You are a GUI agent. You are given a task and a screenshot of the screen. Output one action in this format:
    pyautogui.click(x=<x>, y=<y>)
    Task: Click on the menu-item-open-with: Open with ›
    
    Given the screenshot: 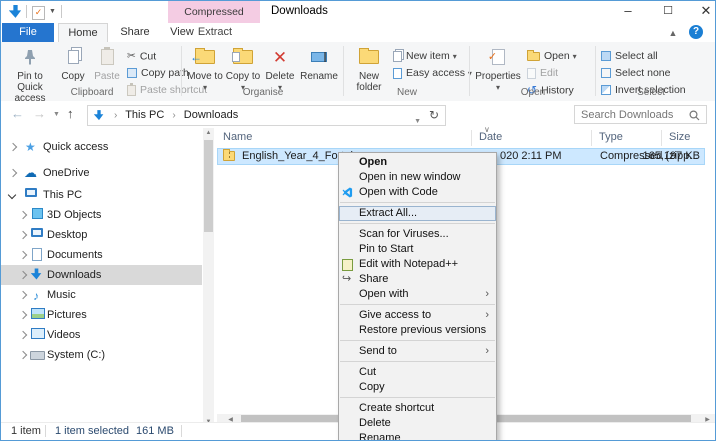 What is the action you would take?
    pyautogui.click(x=417, y=294)
    